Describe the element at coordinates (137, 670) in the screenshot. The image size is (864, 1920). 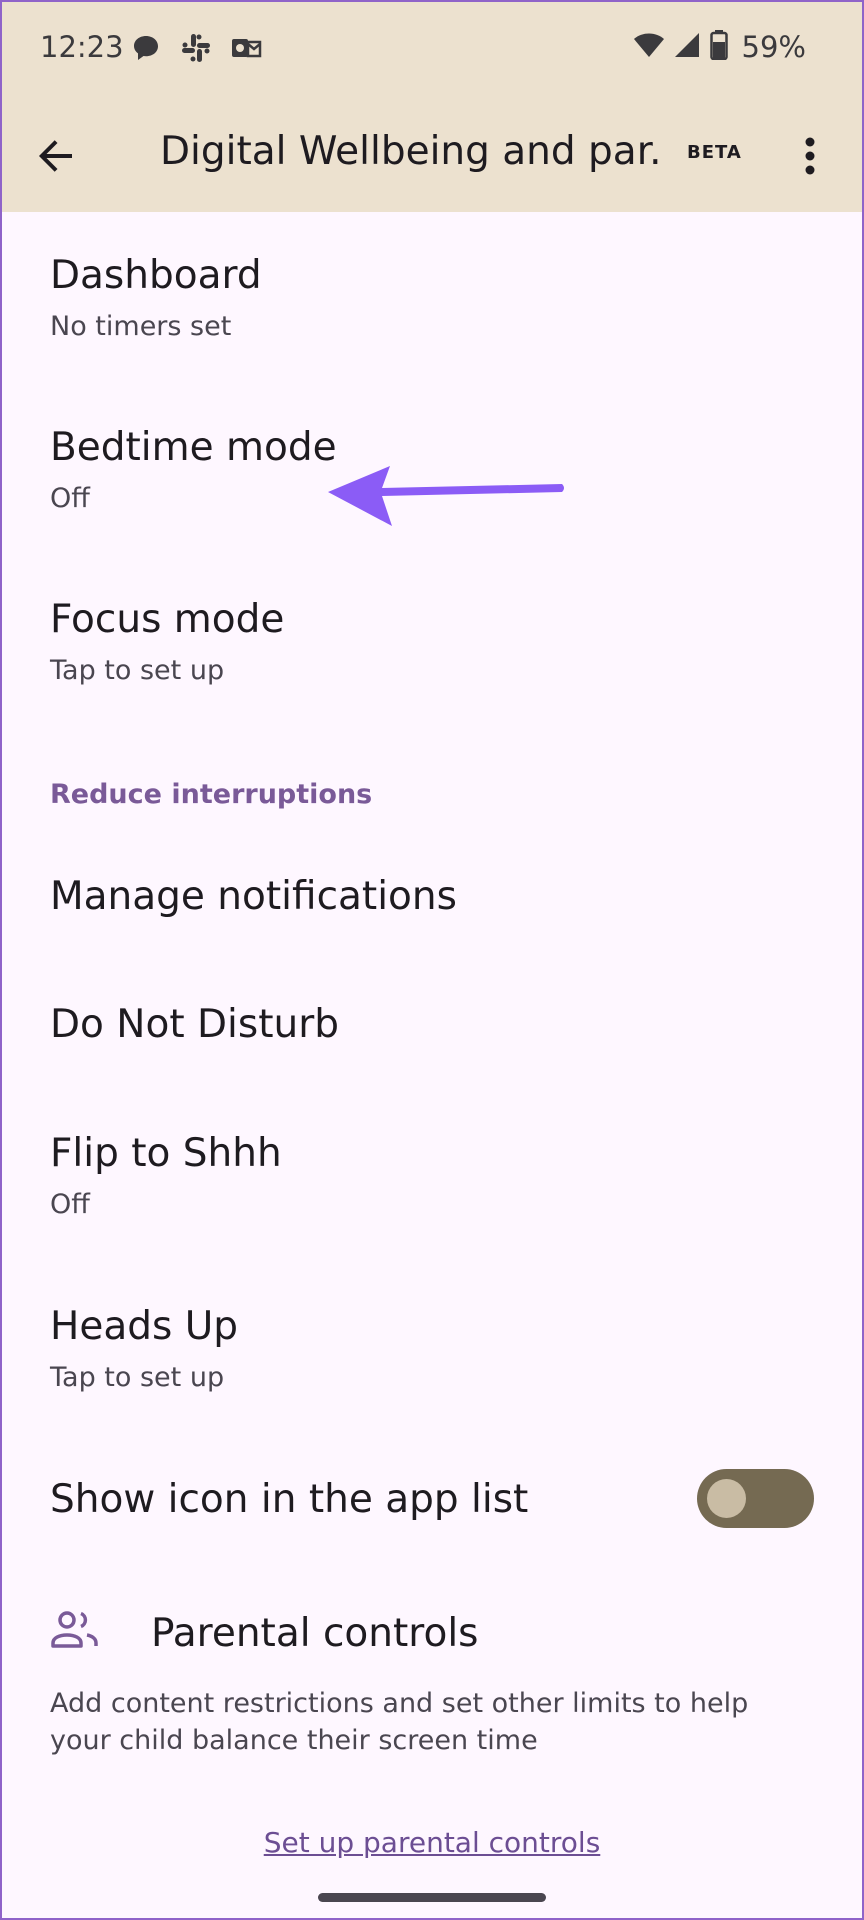
I see `focus-mode-subtitle: Tap to set up` at that location.